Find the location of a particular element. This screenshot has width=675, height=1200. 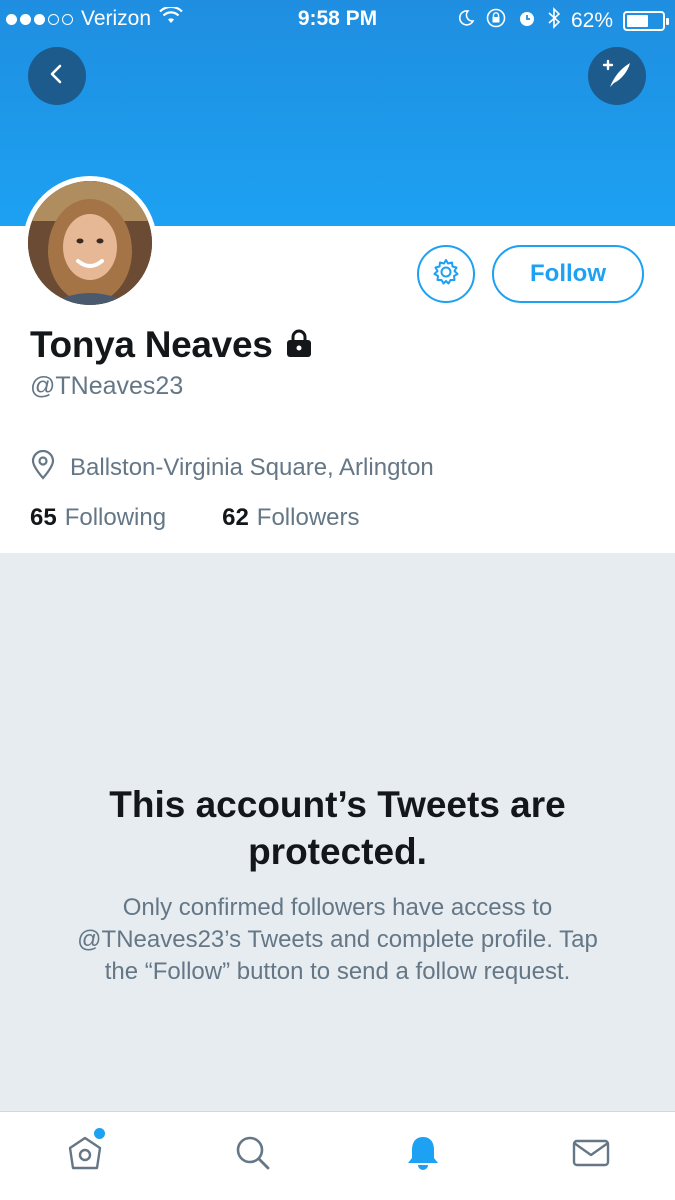

compose-tweet-icon is located at coordinates (617, 76).